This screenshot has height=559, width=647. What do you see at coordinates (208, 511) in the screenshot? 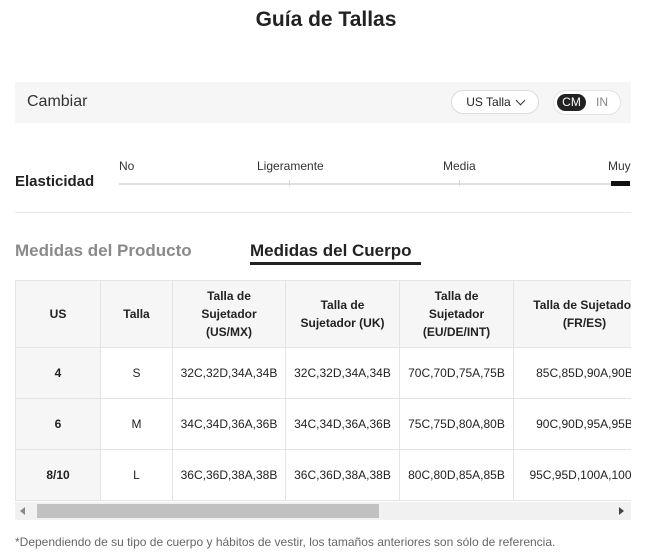
I see `scrollbar-thumb` at bounding box center [208, 511].